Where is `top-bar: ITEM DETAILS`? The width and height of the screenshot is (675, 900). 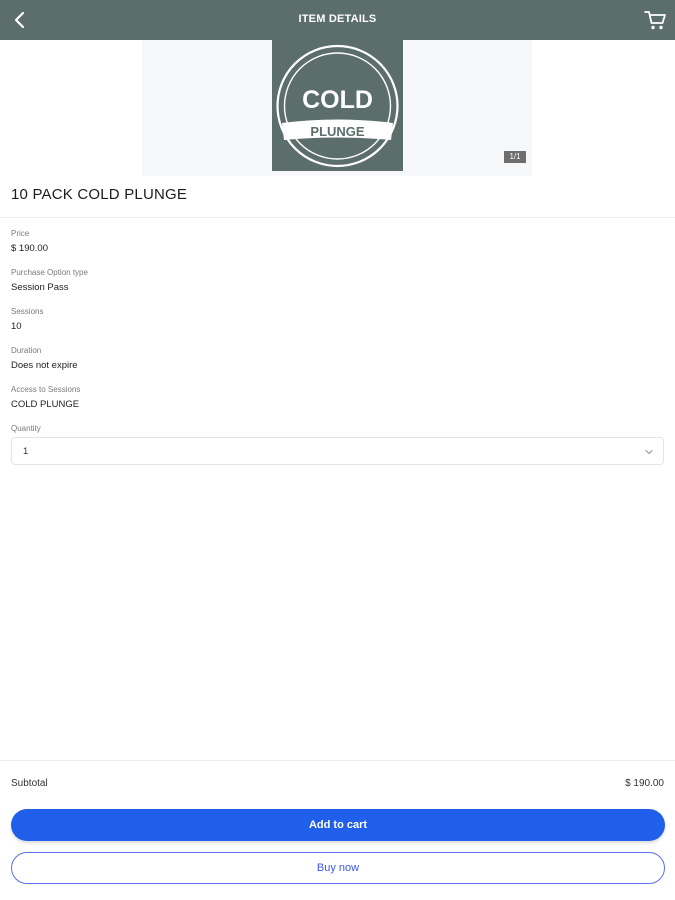
top-bar: ITEM DETAILS is located at coordinates (337, 20).